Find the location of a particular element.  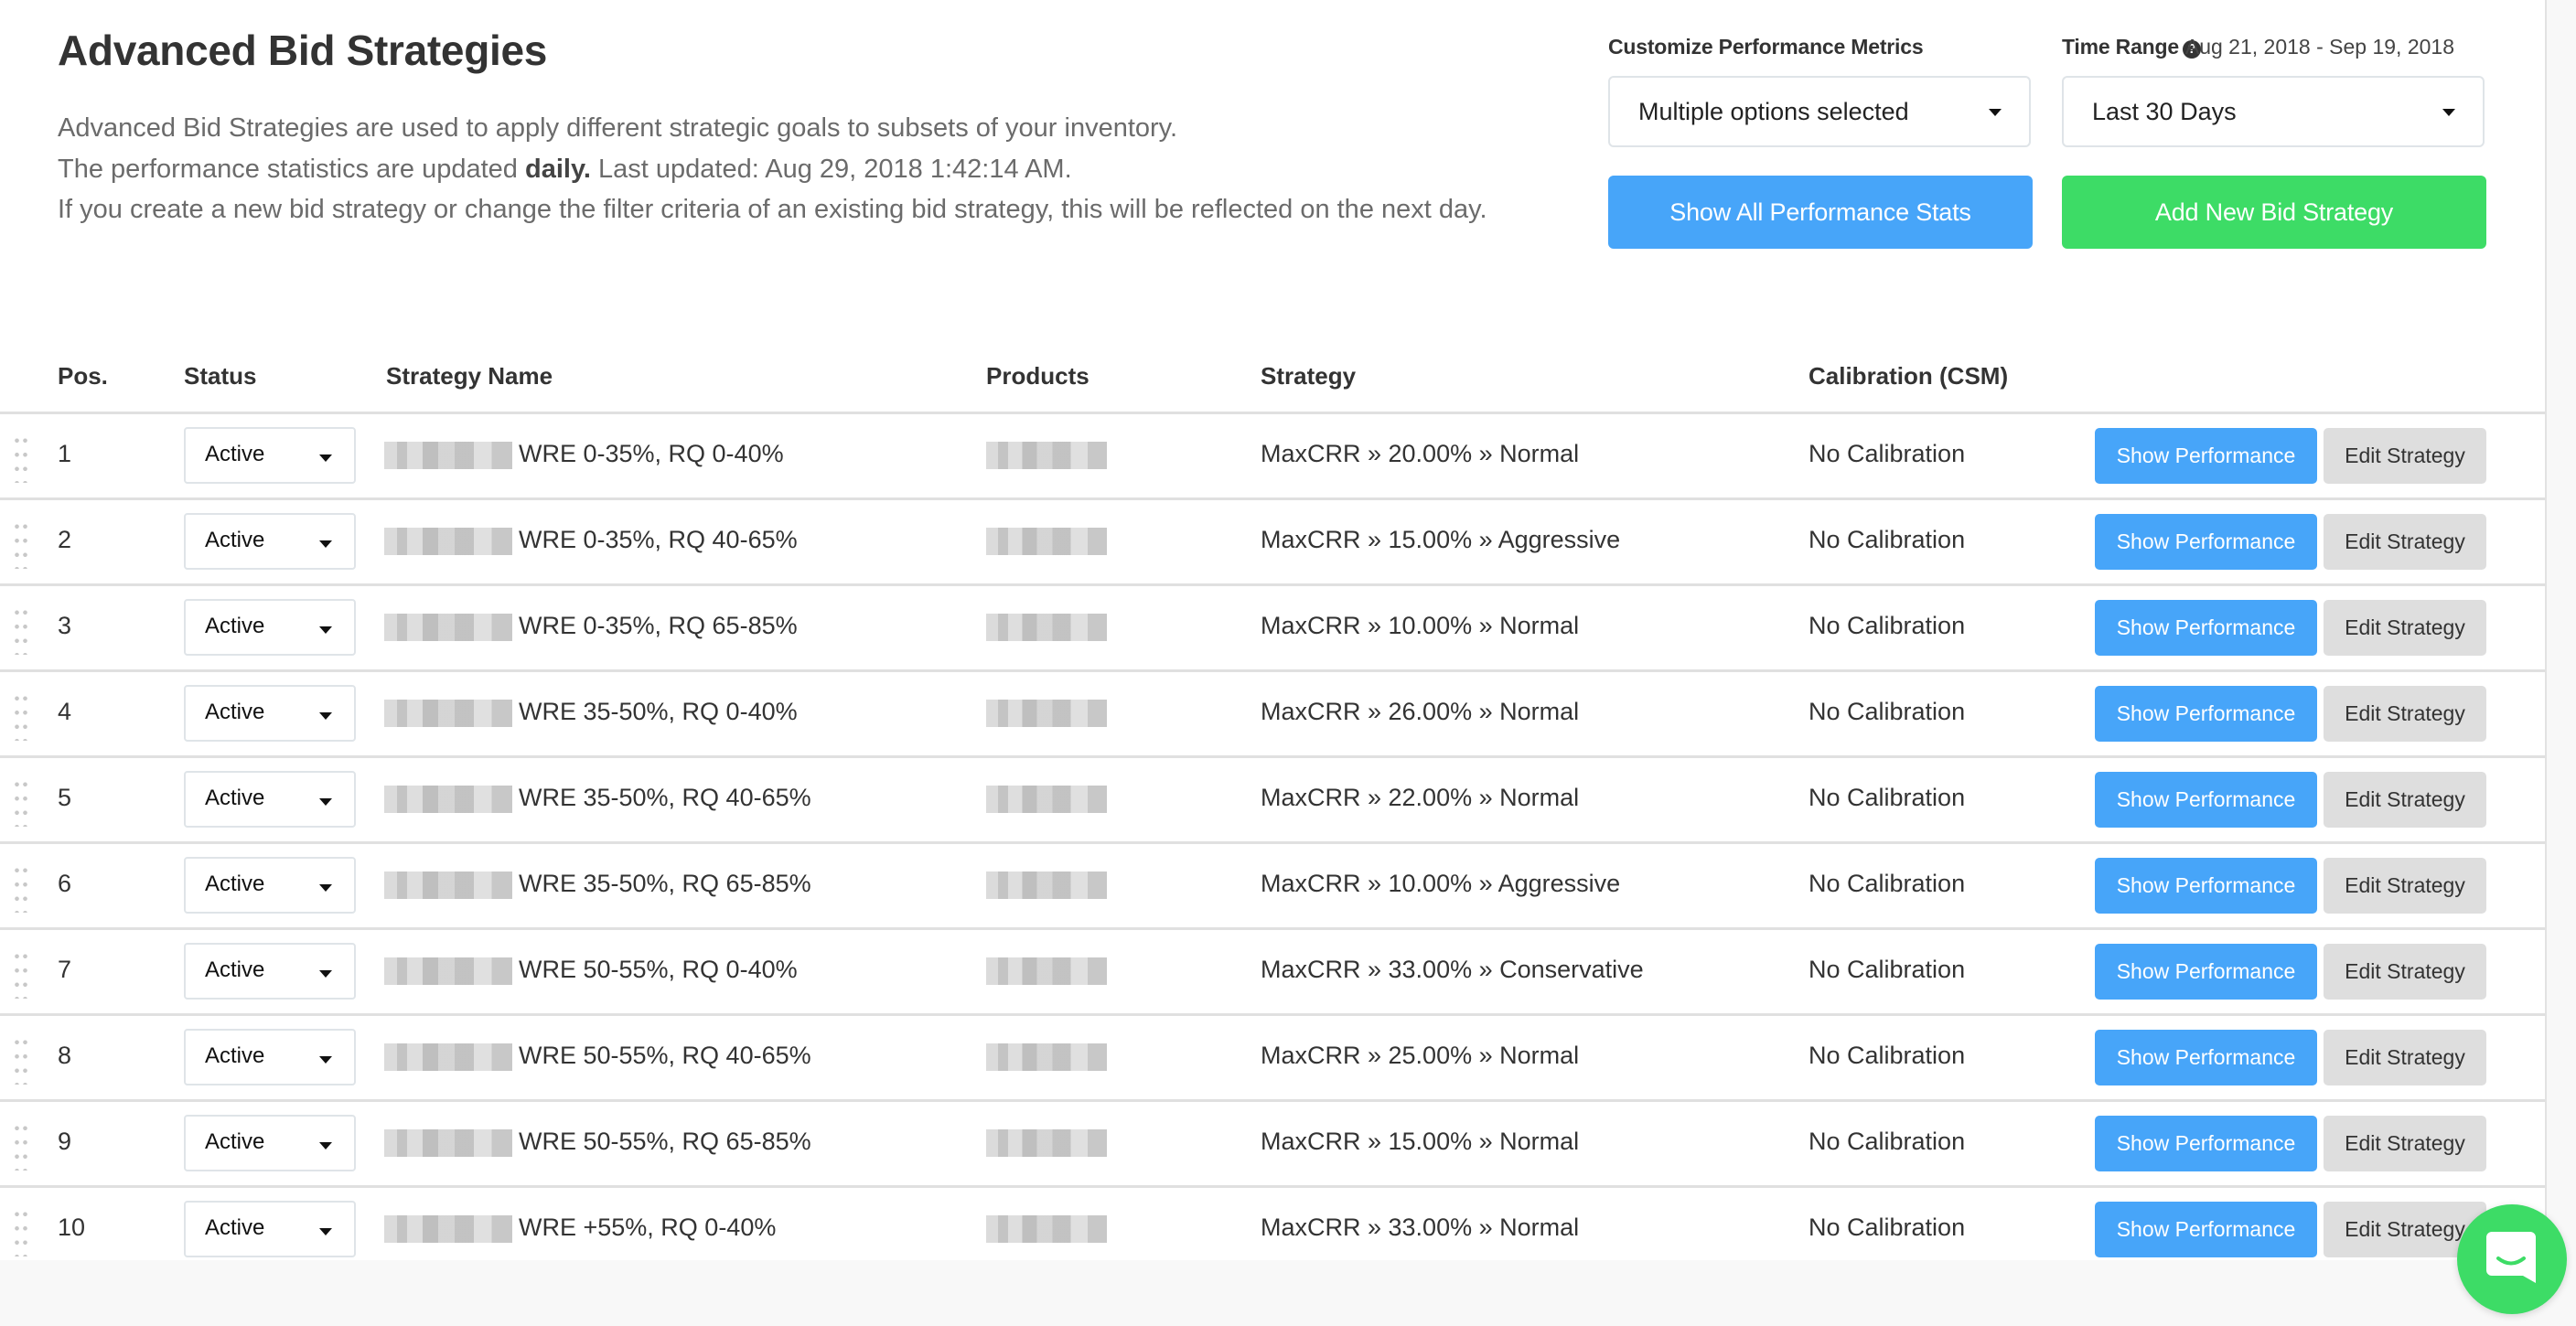

column-header-pos: Pos. is located at coordinates (83, 376).